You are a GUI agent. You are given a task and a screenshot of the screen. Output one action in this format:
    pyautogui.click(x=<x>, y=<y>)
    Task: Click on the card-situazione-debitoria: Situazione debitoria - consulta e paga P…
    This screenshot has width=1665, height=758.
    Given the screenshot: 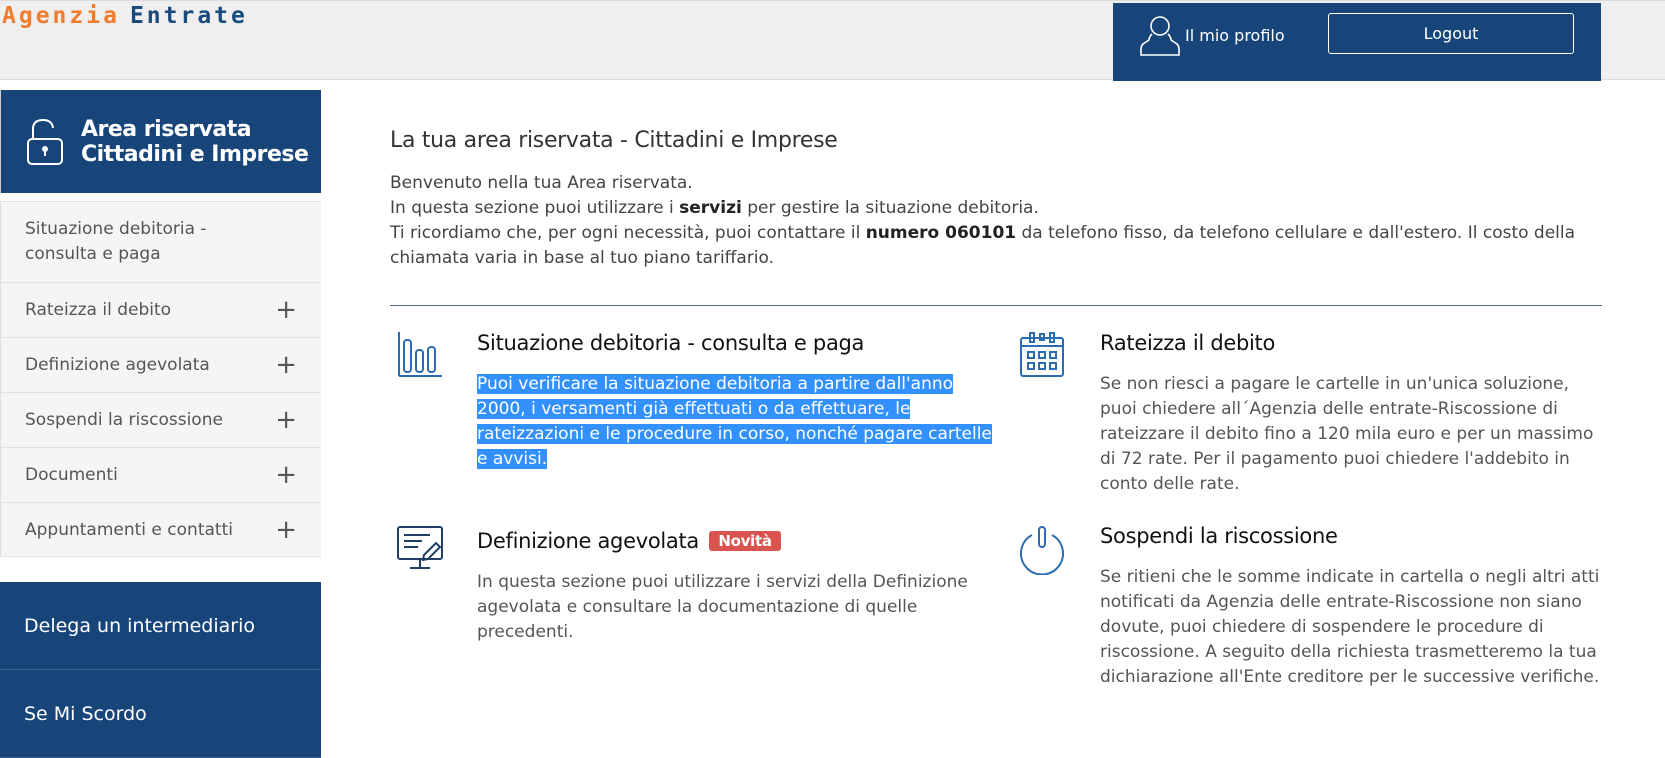 What is the action you would take?
    pyautogui.click(x=737, y=401)
    